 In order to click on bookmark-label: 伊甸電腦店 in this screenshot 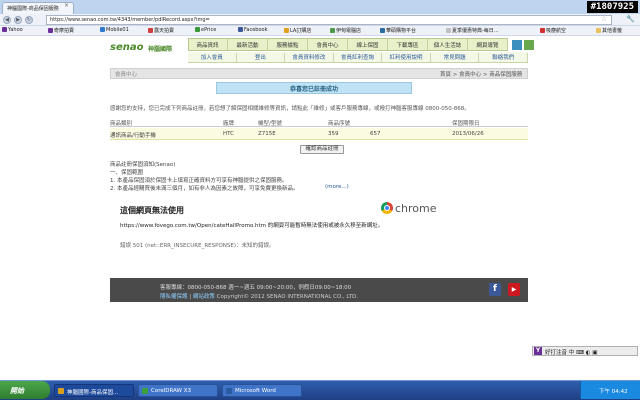, I will do `click(349, 31)`.